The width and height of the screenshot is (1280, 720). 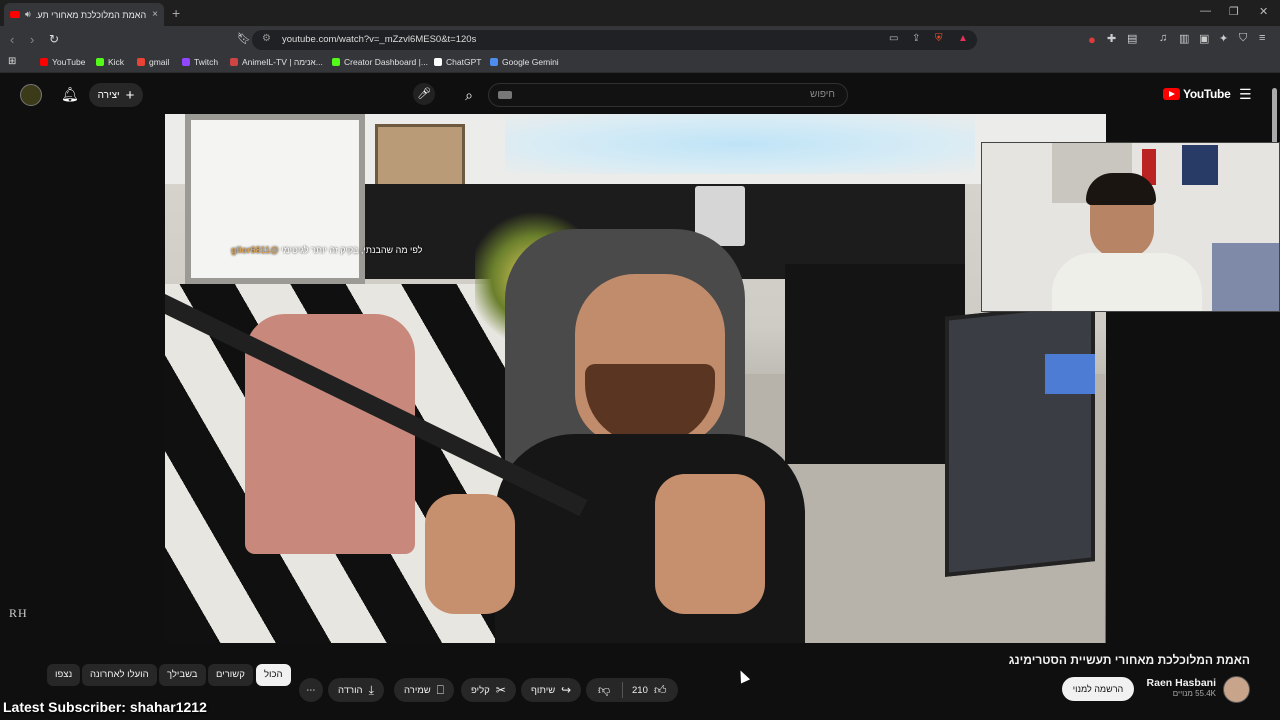 What do you see at coordinates (266, 38) in the screenshot?
I see `site-info-icon: ⚙︎` at bounding box center [266, 38].